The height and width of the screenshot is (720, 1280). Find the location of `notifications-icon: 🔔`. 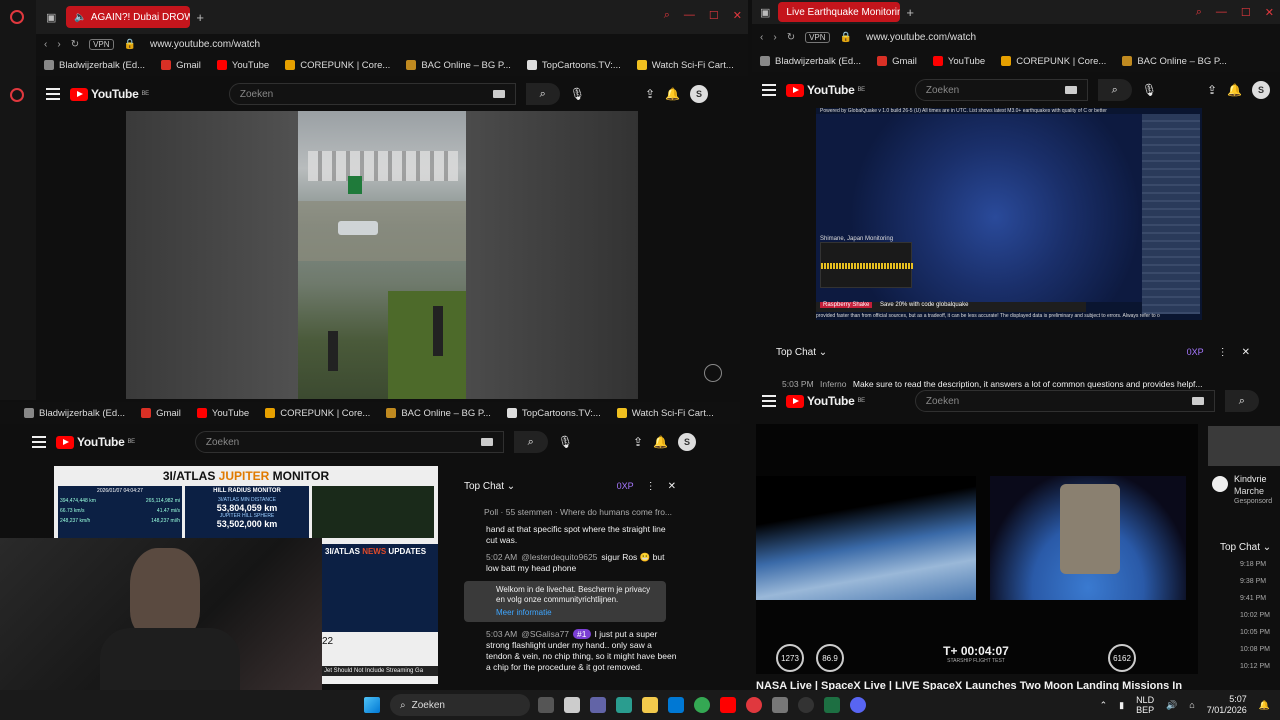

notifications-icon: 🔔 is located at coordinates (1264, 705).